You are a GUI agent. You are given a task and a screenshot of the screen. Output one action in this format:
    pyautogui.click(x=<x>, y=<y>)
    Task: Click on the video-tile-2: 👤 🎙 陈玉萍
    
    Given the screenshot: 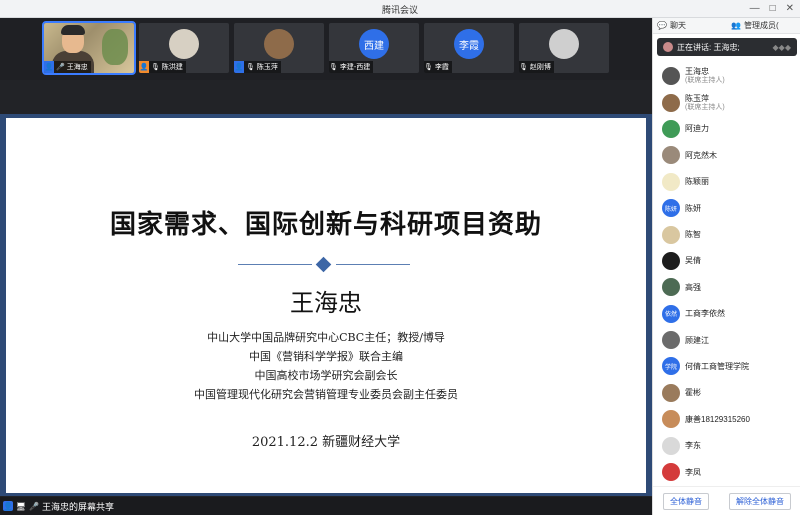 What is the action you would take?
    pyautogui.click(x=279, y=48)
    